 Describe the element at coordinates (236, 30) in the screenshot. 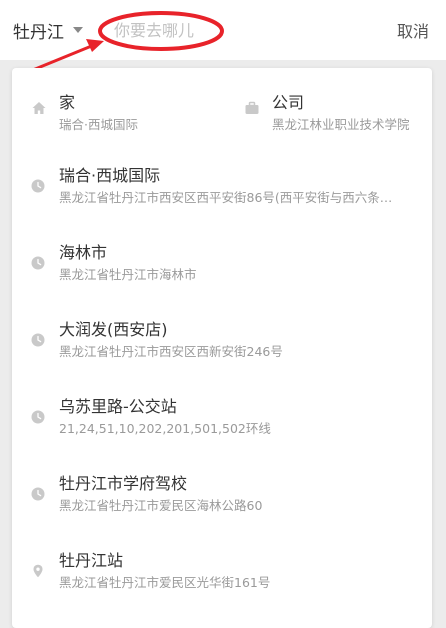

I see `search-input` at that location.